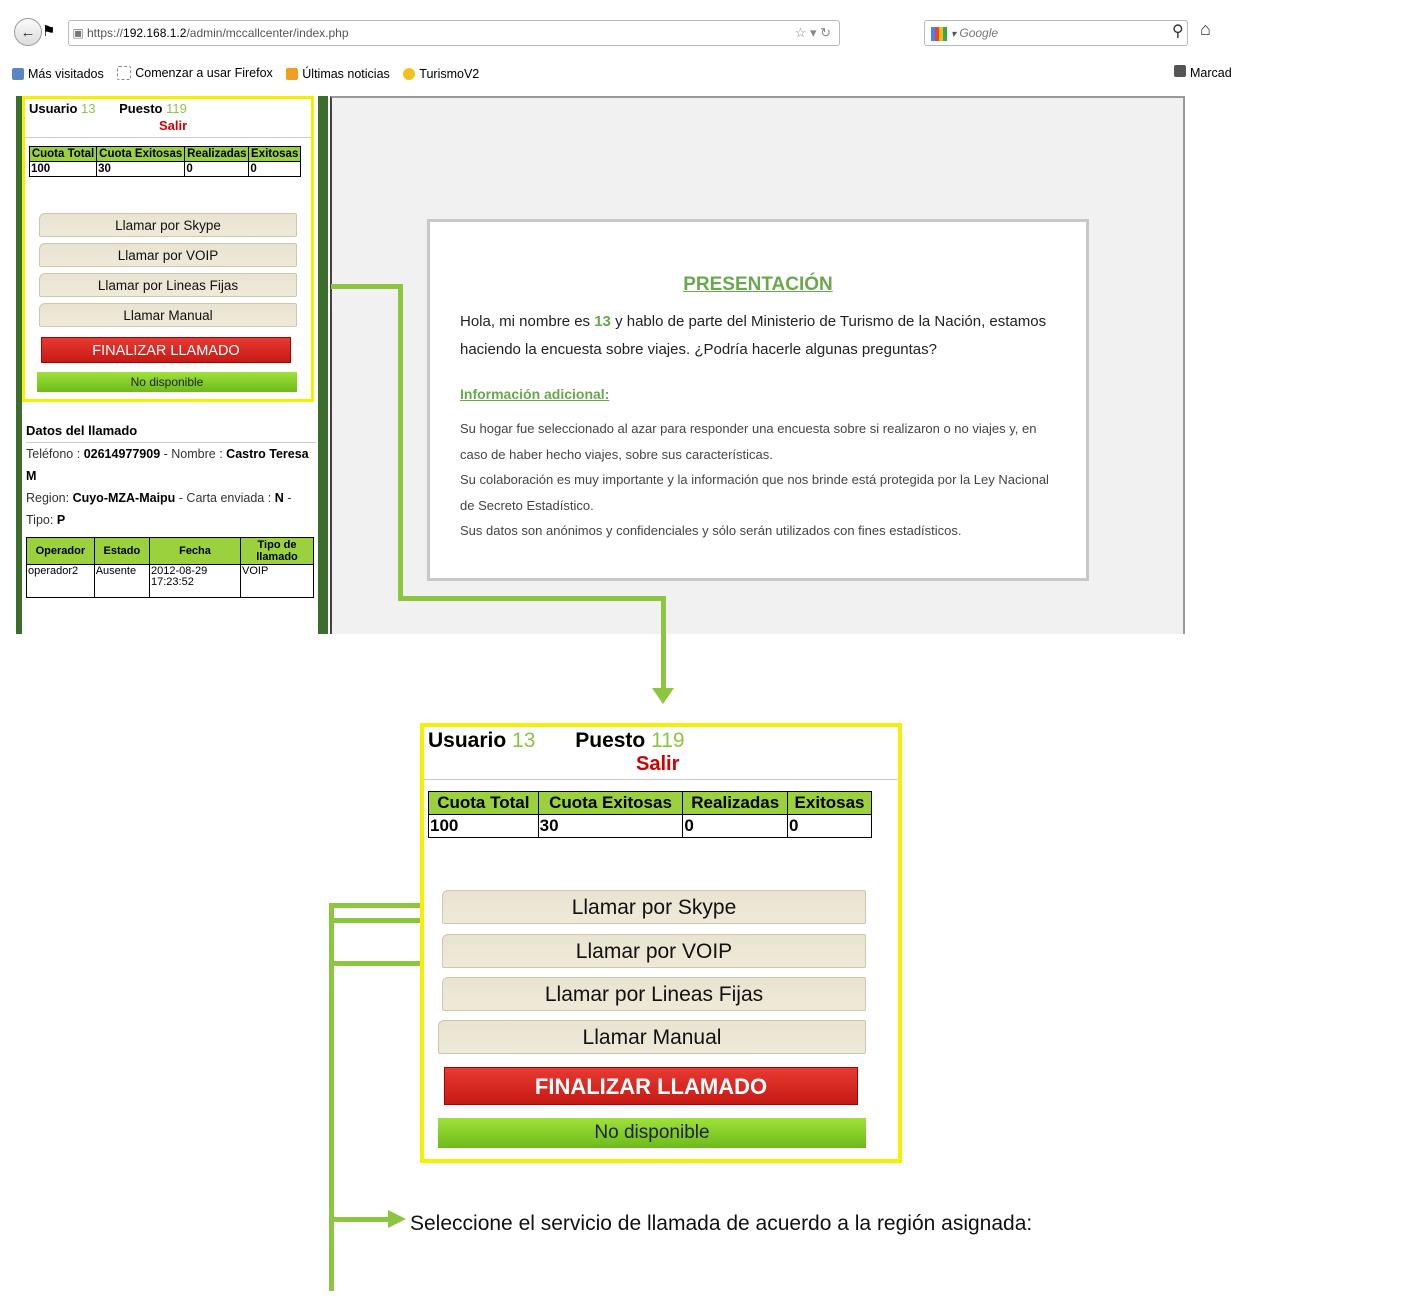 Image resolution: width=1408 pixels, height=1314 pixels. I want to click on lock-icon: ▣, so click(78, 33).